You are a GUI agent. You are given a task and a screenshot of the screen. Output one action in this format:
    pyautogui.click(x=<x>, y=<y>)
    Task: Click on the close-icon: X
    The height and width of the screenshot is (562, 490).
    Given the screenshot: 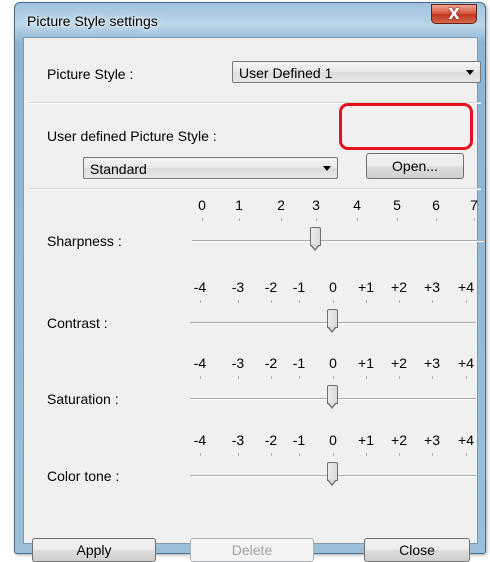 What is the action you would take?
    pyautogui.click(x=454, y=14)
    